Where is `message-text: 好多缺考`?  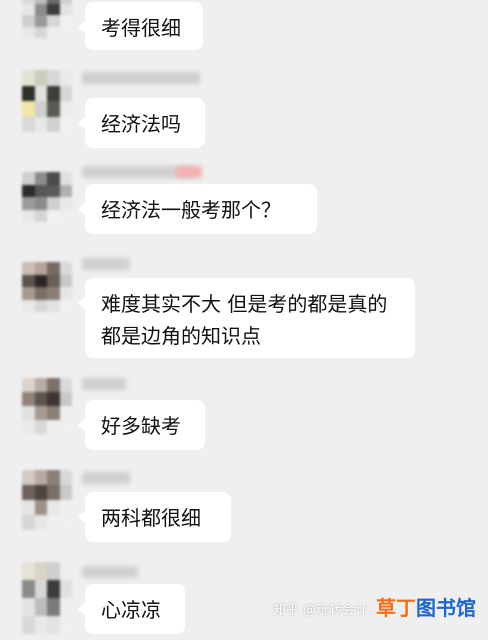 message-text: 好多缺考 is located at coordinates (141, 426).